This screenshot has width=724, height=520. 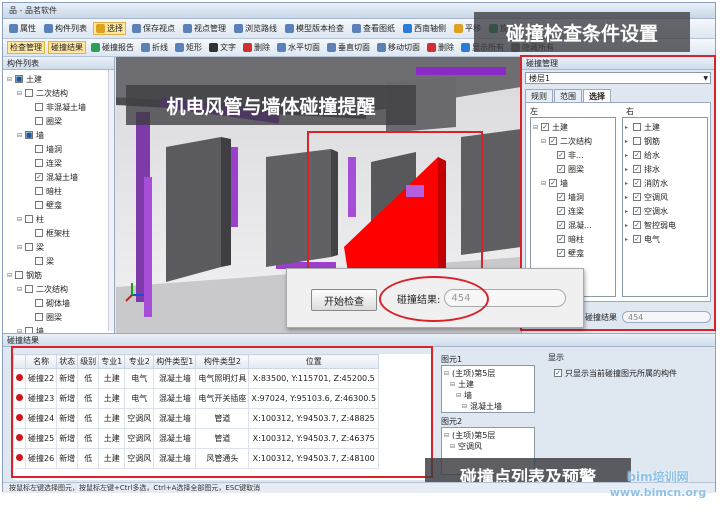 I want to click on element1-tree: ⊟ (主项)第5层 ⊟ 土建 ⊟ 墙 ⊟ 混凝土墙, so click(x=488, y=389).